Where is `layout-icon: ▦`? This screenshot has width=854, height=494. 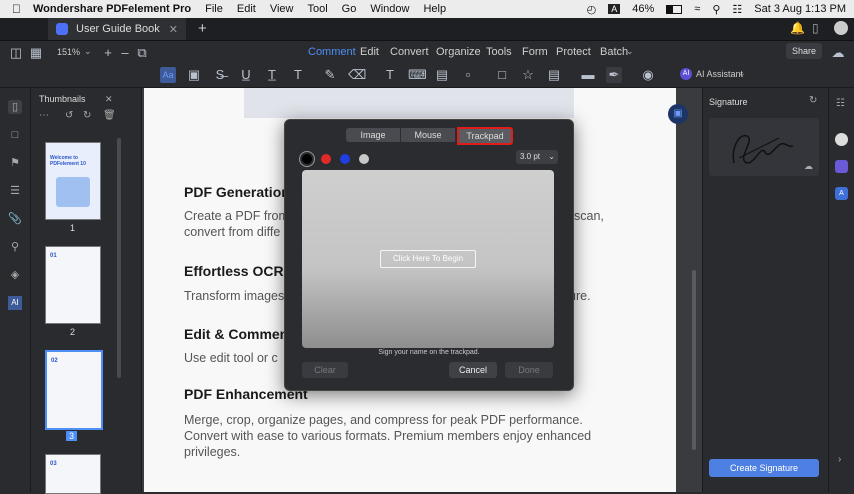 layout-icon: ▦ is located at coordinates (36, 53).